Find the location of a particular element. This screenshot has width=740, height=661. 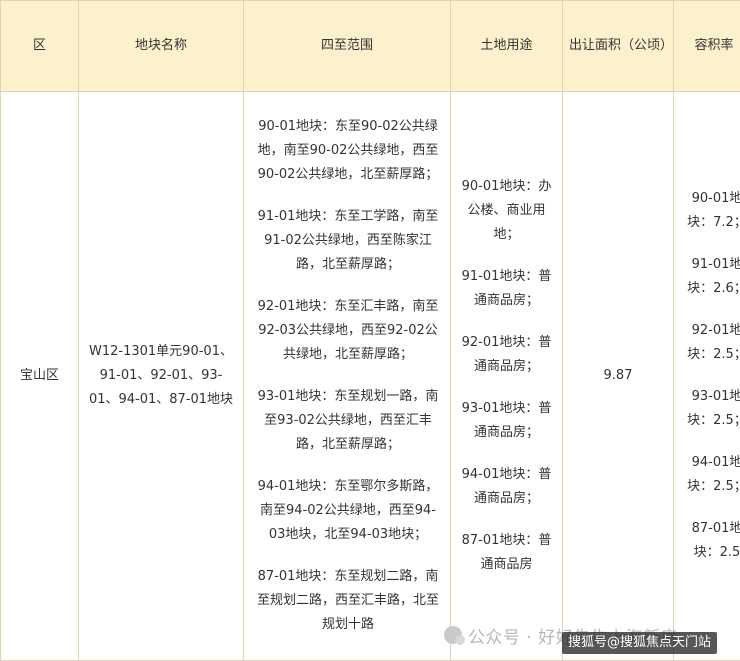

wechat-icon is located at coordinates (453, 635).